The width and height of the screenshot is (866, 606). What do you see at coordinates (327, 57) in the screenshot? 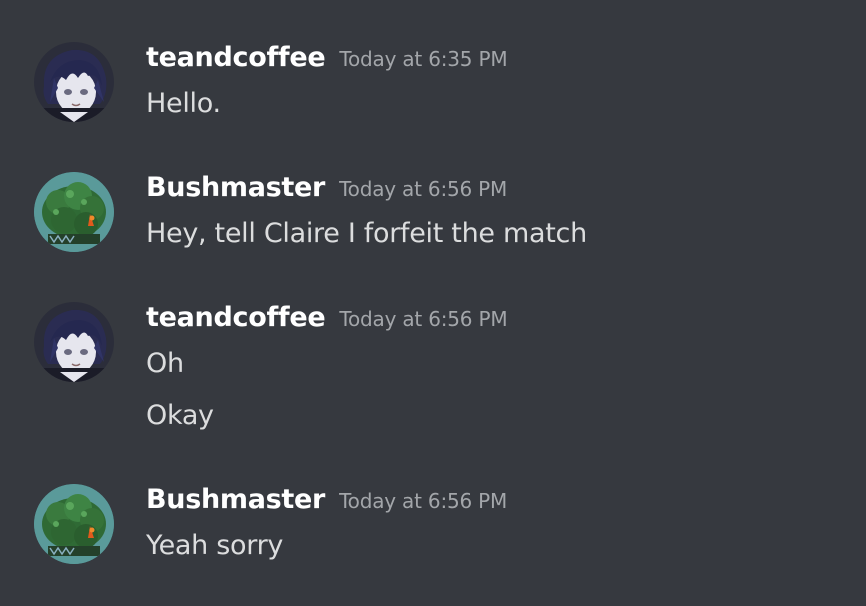
I see `message-header: teandcoffee Today at 6:35 PM` at bounding box center [327, 57].